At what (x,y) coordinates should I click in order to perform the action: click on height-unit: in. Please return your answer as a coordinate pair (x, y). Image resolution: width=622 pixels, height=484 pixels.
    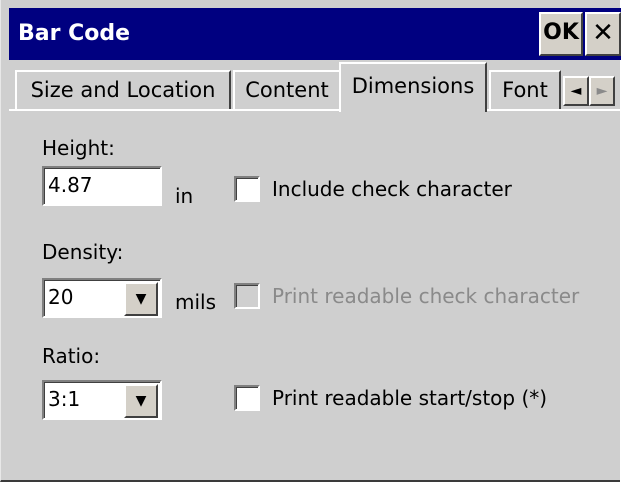
    Looking at the image, I should click on (184, 196).